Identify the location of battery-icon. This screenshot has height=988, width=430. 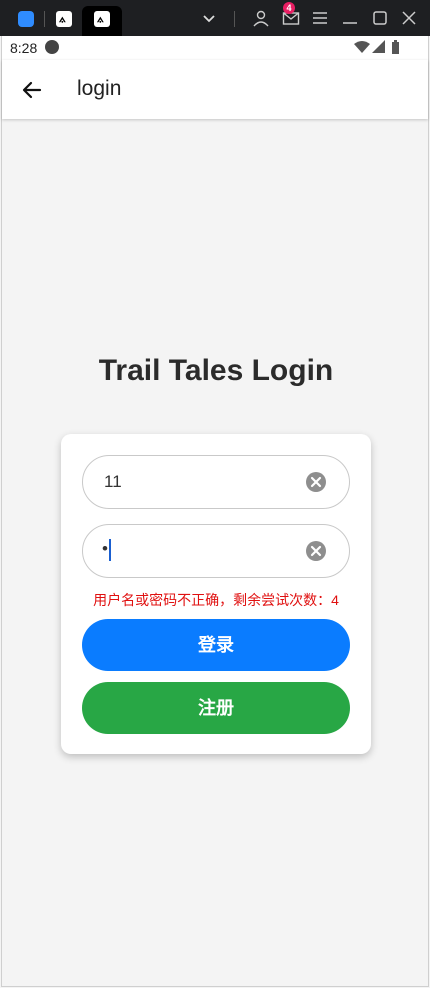
(395, 47).